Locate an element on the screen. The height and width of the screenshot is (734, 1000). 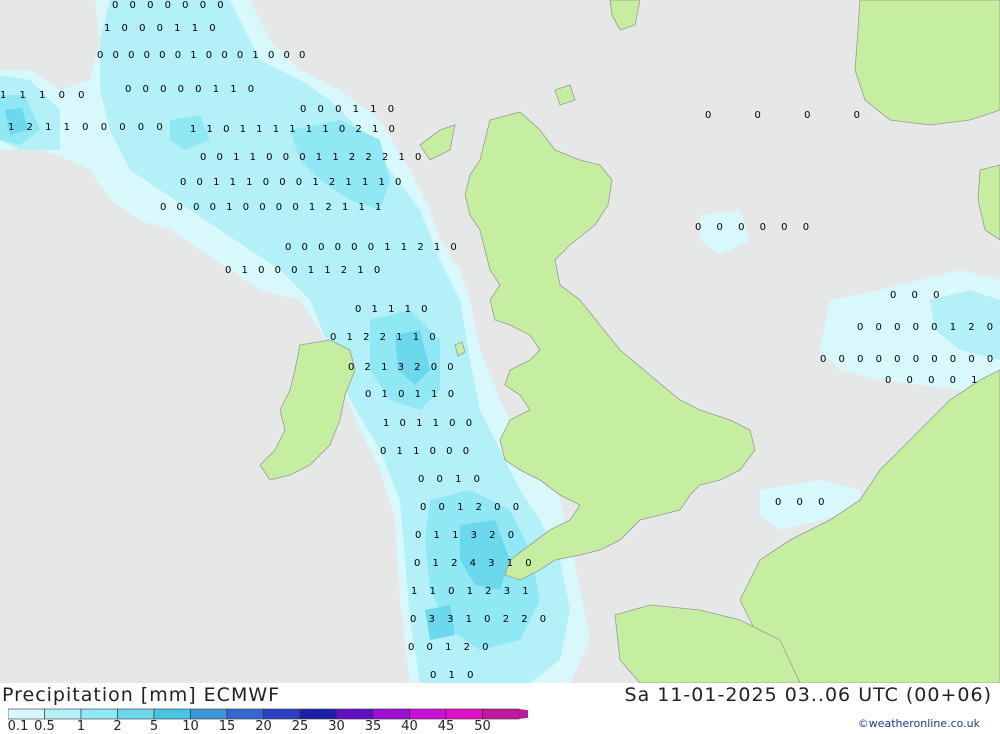
legend-tick-label: 35 is located at coordinates (373, 726).